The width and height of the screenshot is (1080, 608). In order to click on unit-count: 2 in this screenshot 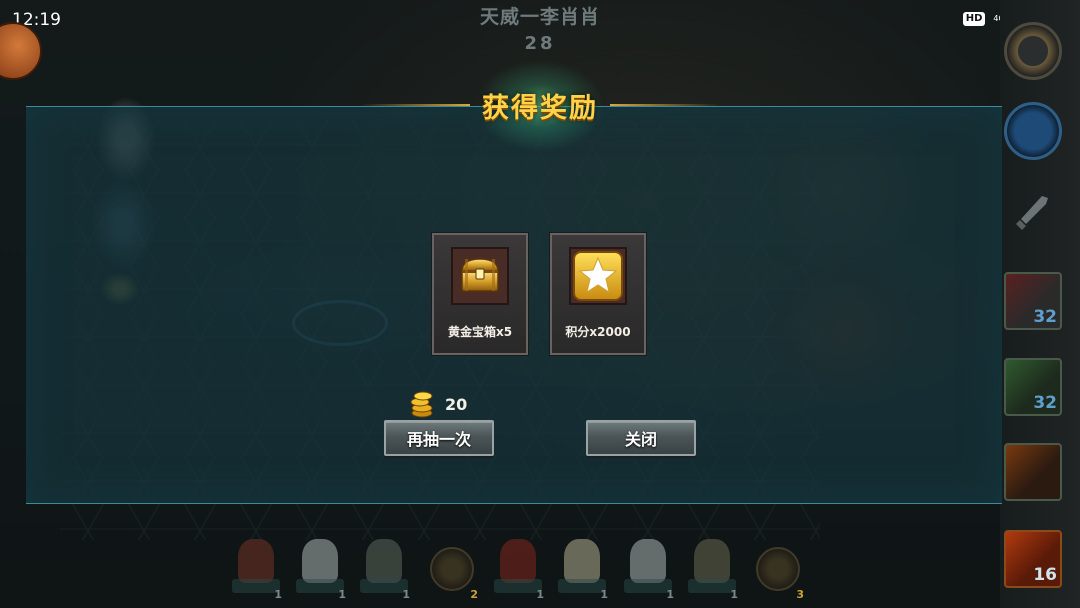, I will do `click(474, 594)`.